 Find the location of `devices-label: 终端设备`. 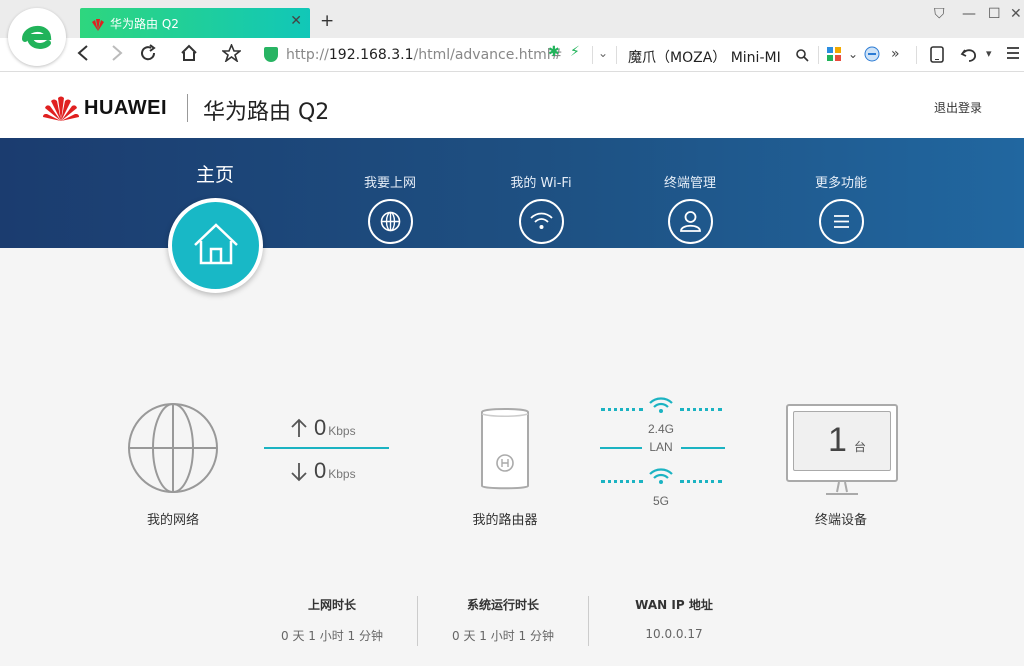

devices-label: 终端设备 is located at coordinates (840, 520).